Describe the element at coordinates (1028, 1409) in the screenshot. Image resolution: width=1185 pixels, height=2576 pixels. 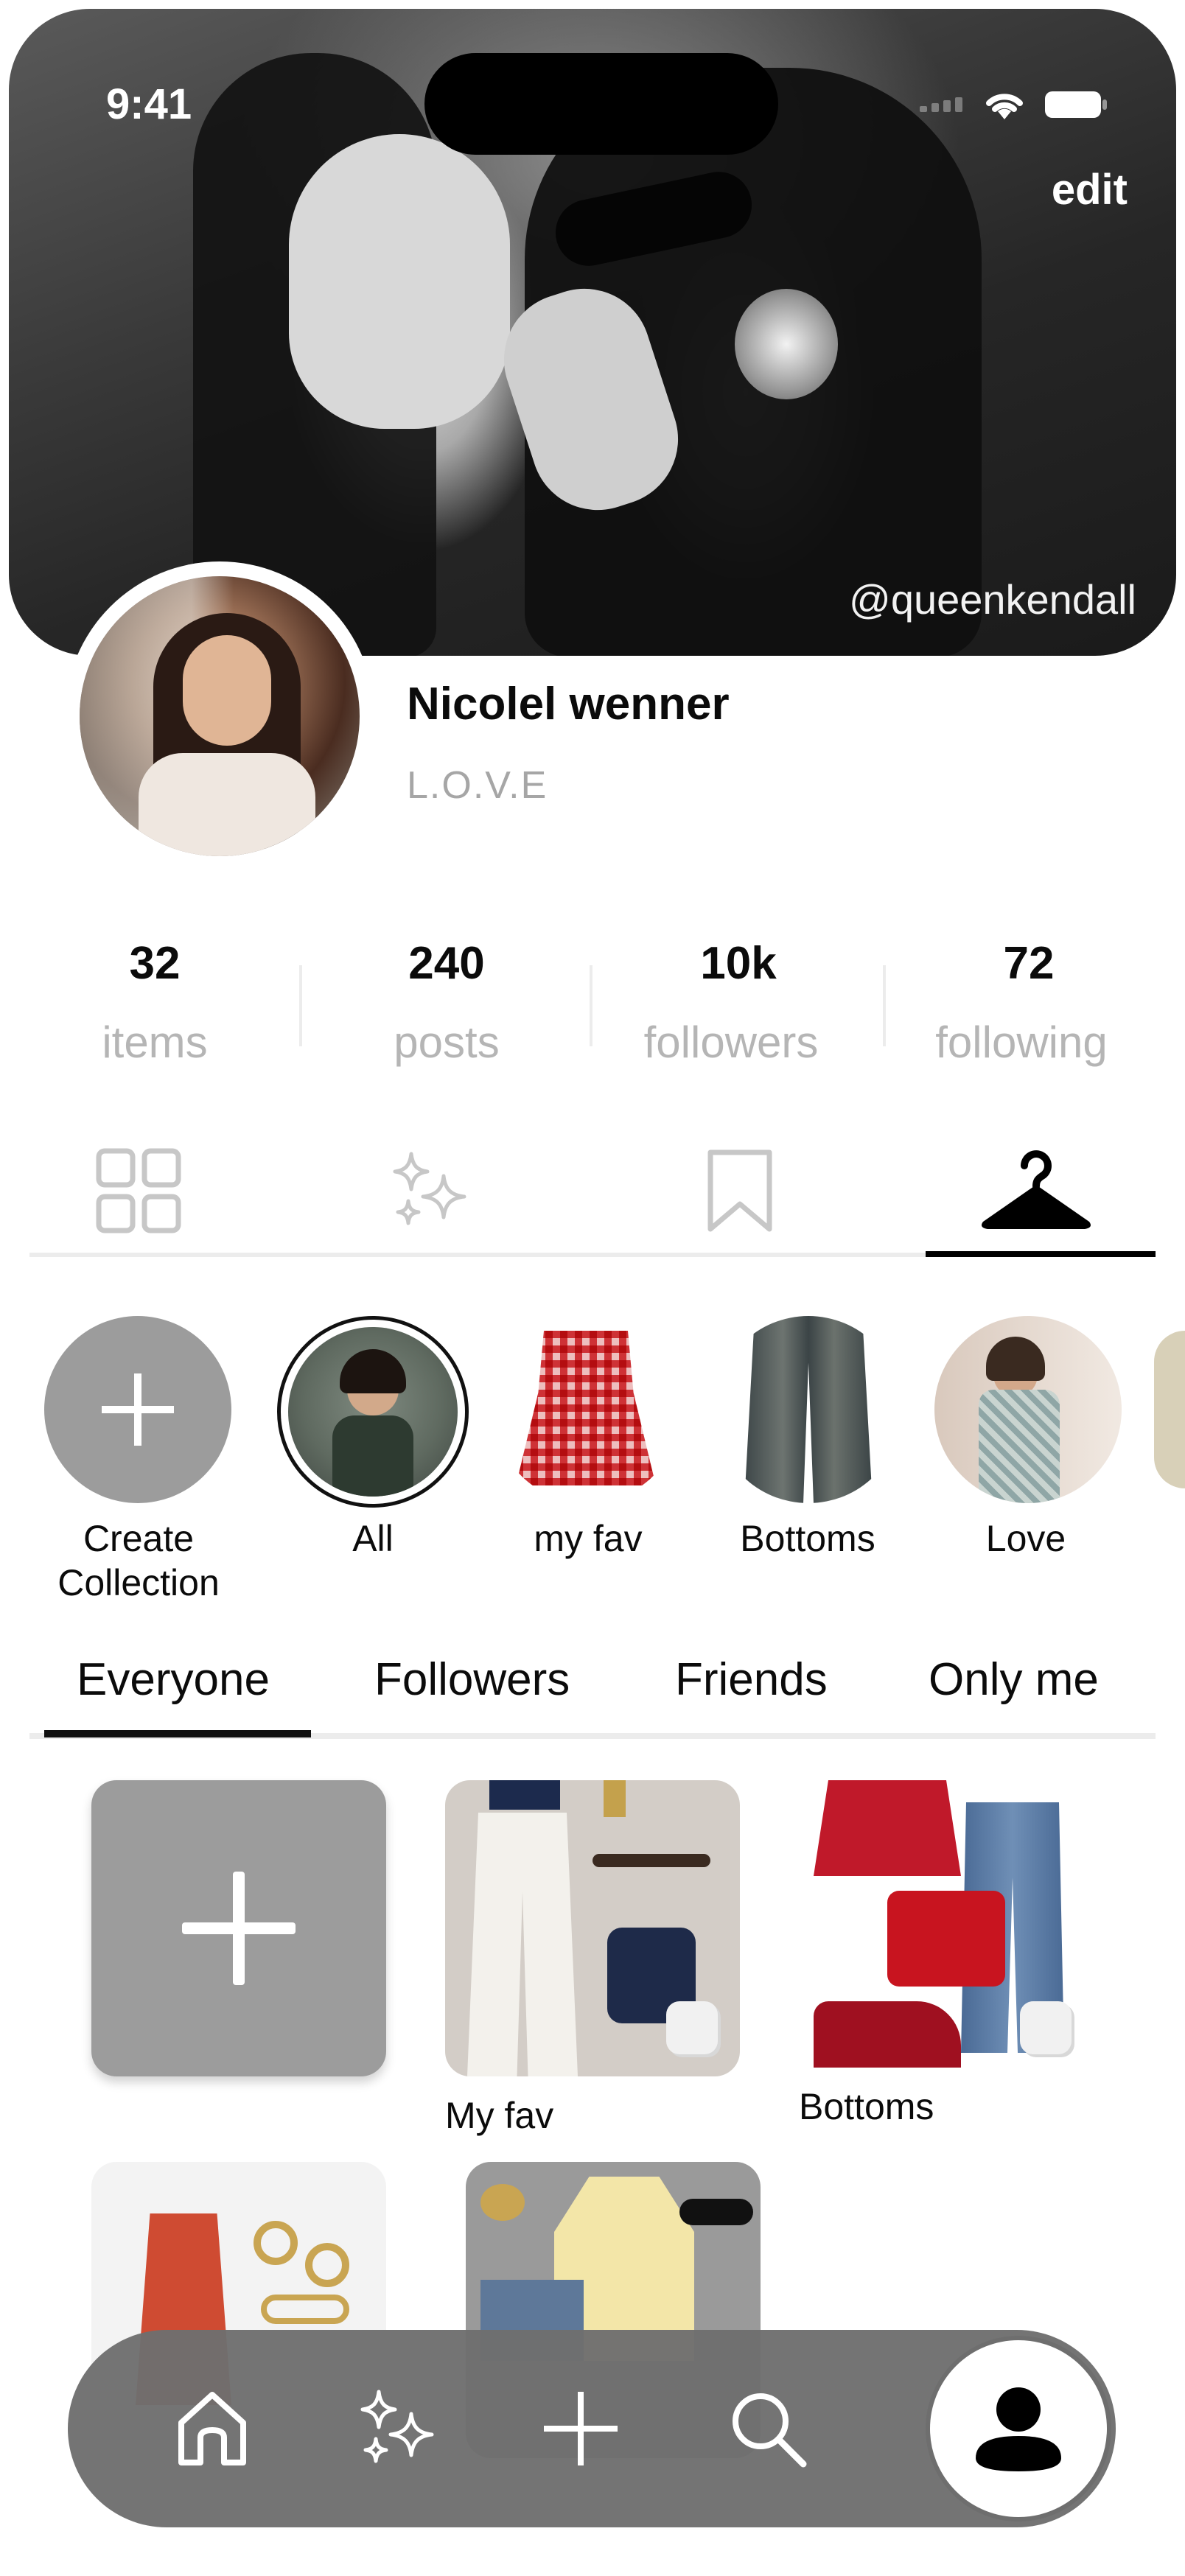
I see `collection-love` at that location.